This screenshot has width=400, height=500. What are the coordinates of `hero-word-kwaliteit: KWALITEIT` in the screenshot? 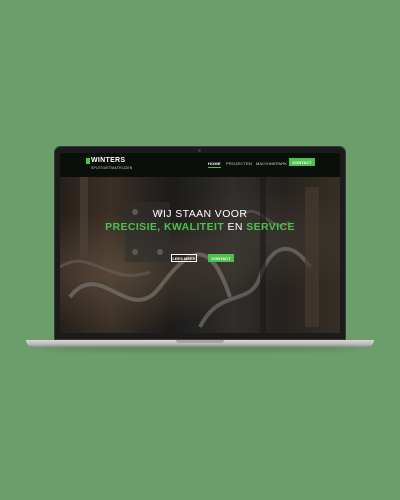 It's located at (194, 227).